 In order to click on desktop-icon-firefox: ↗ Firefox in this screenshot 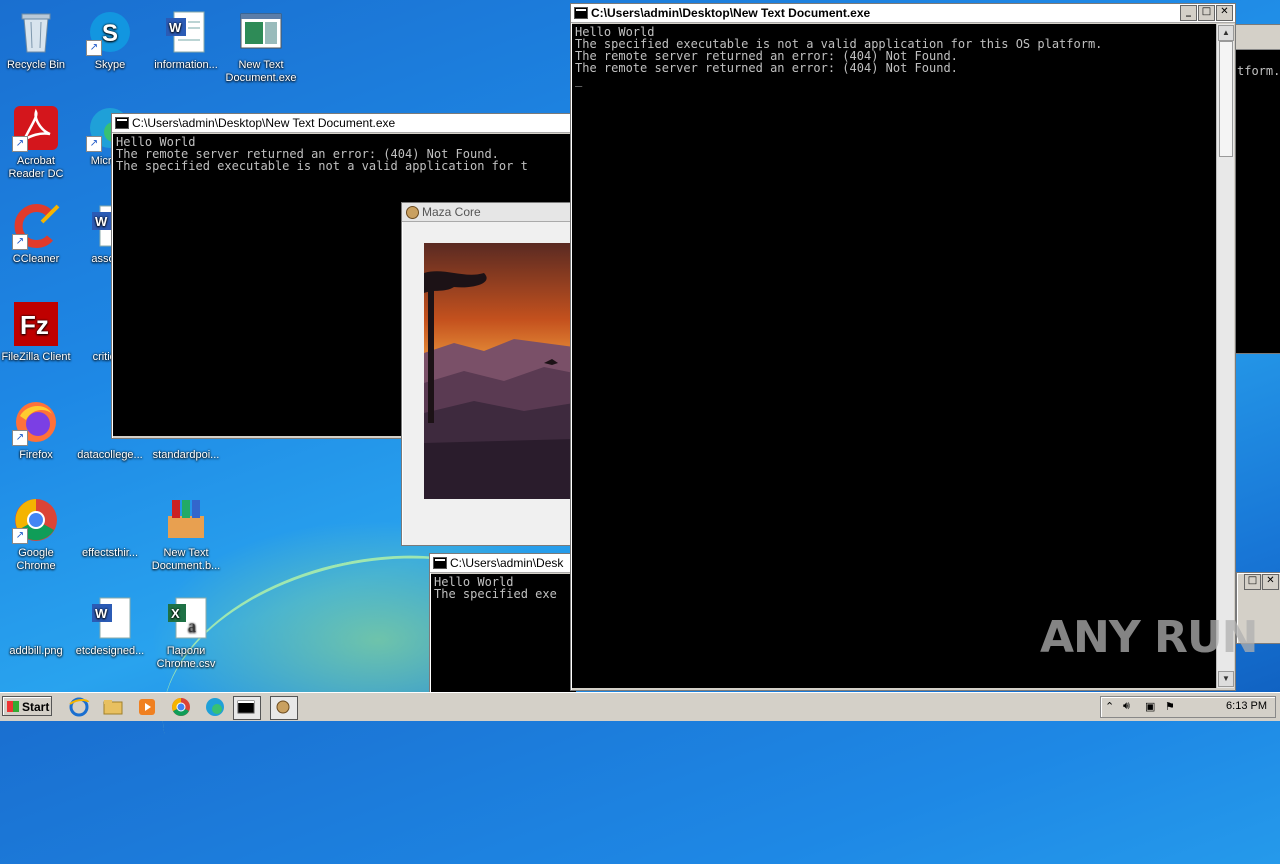, I will do `click(36, 430)`.